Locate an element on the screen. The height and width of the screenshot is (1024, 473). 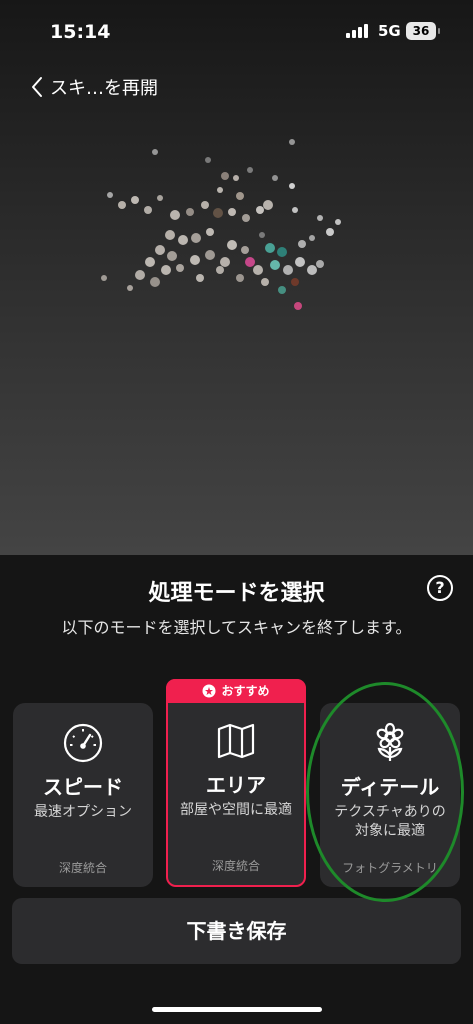
save-draft-button: 下書き保存 is located at coordinates (236, 931).